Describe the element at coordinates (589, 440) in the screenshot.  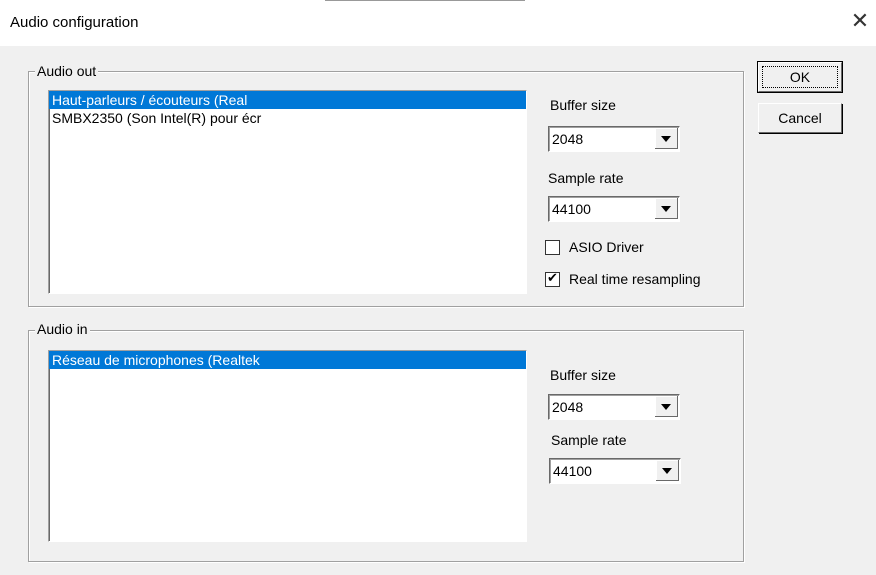
I see `audio-in-sample-rate-label: Sample rate` at that location.